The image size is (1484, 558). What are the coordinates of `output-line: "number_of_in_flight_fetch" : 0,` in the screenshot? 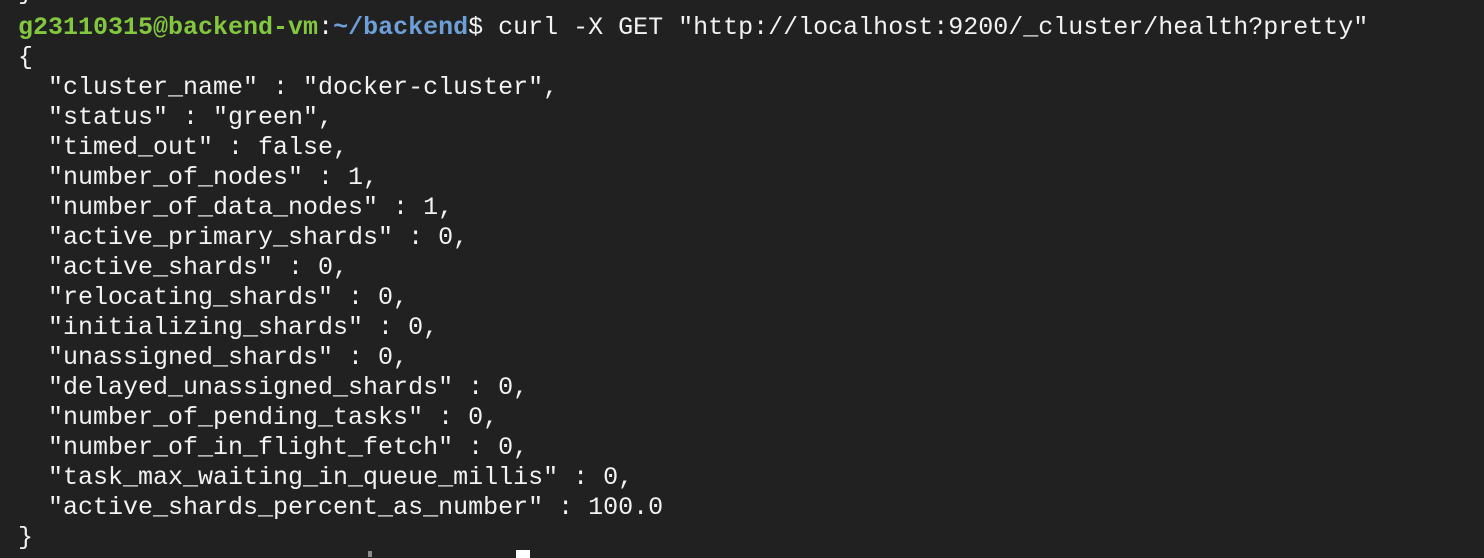 It's located at (273, 447).